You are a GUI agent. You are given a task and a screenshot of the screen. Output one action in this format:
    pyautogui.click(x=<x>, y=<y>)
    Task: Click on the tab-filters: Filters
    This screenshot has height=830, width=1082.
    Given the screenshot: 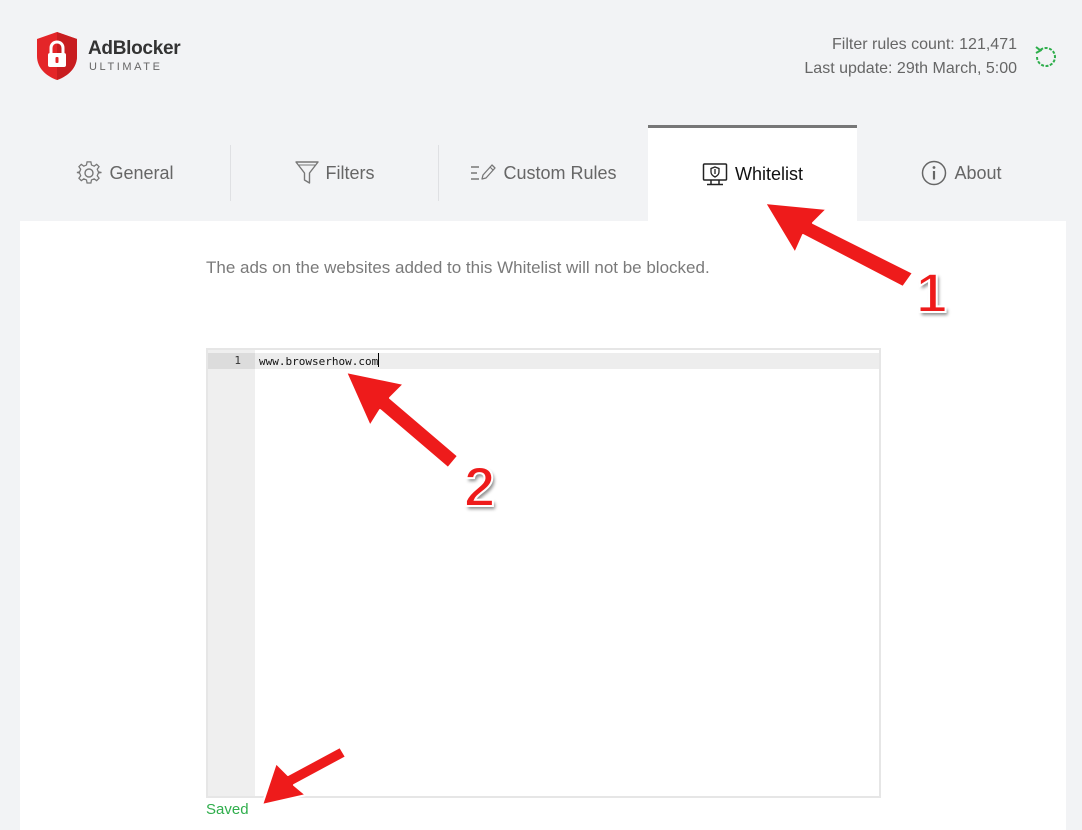 What is the action you would take?
    pyautogui.click(x=334, y=173)
    